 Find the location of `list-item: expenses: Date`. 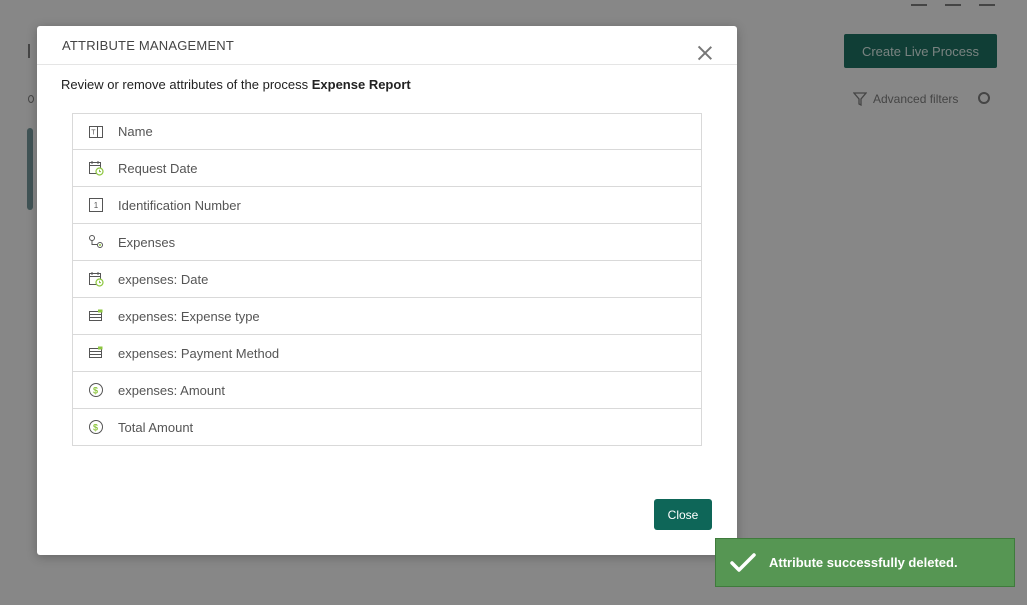

list-item: expenses: Date is located at coordinates (387, 279).